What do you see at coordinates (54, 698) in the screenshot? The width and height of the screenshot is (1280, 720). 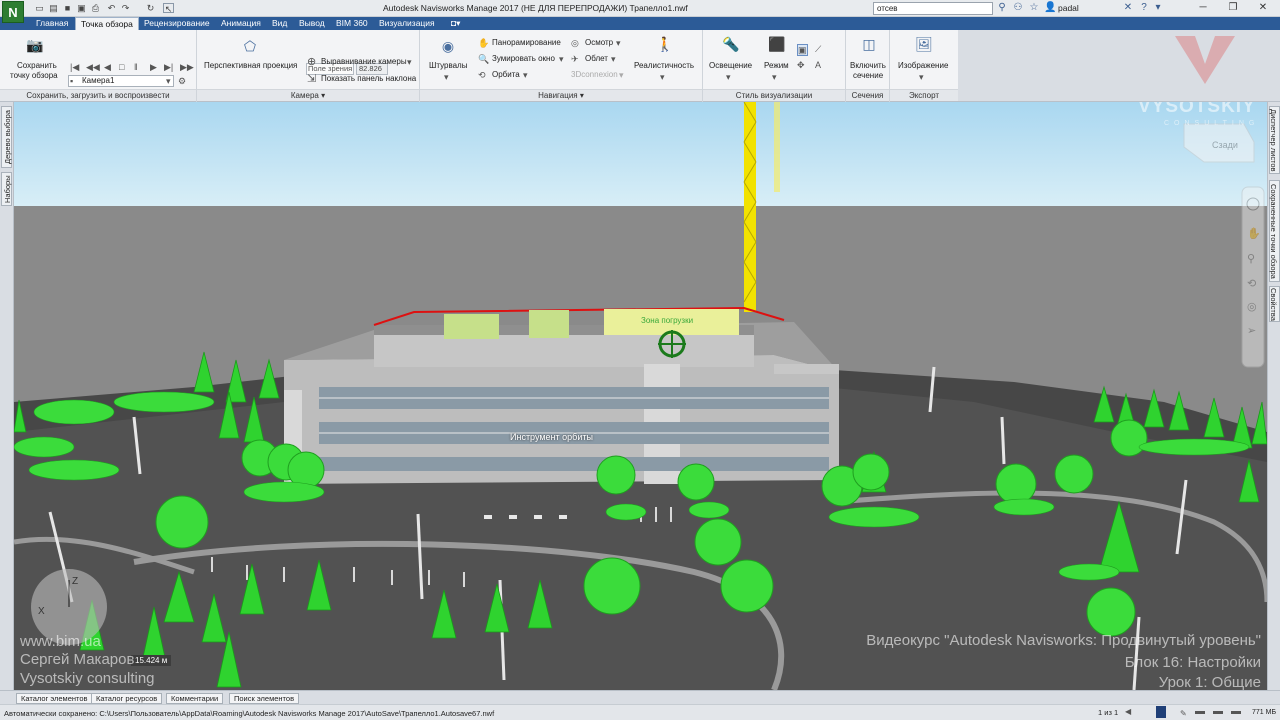 I see `tab-item-catalog: Каталог элементов` at bounding box center [54, 698].